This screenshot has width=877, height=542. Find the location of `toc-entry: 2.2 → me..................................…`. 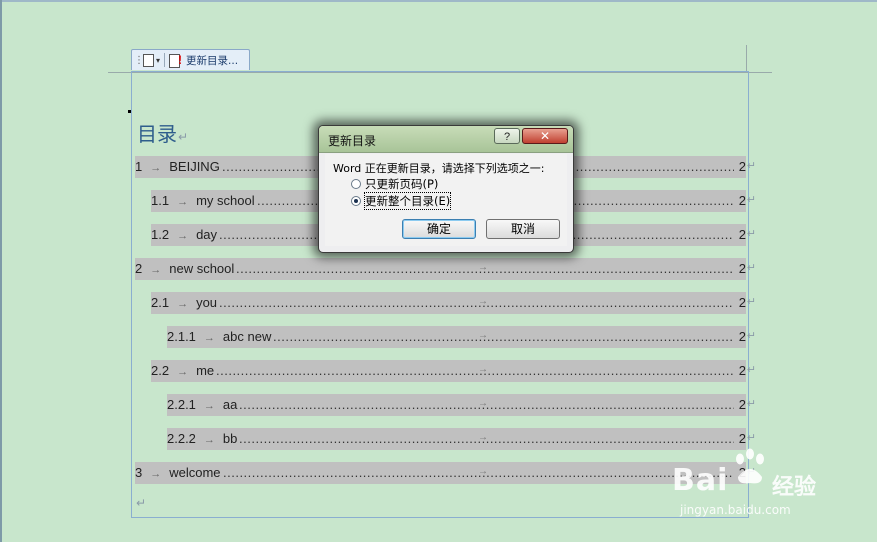

toc-entry: 2.2 → me..................................… is located at coordinates (453, 371).